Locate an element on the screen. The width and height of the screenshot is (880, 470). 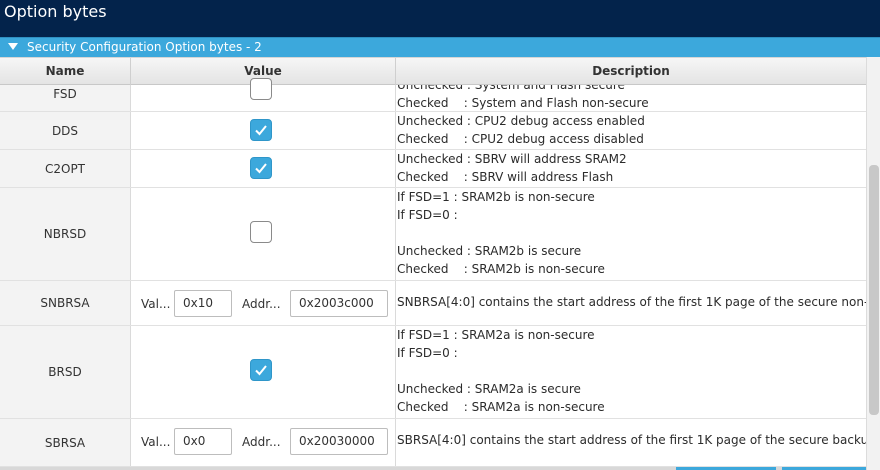
window-titlebar: Option bytes is located at coordinates (440, 18).